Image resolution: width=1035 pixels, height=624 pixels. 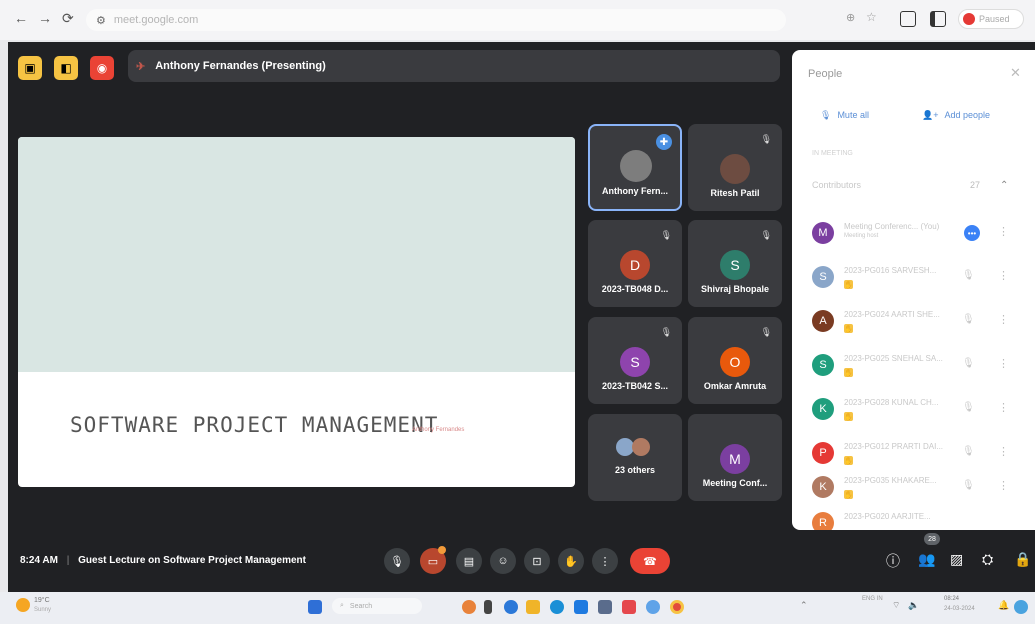 What do you see at coordinates (1003, 605) in the screenshot?
I see `notification-bell-icon: 🔔` at bounding box center [1003, 605].